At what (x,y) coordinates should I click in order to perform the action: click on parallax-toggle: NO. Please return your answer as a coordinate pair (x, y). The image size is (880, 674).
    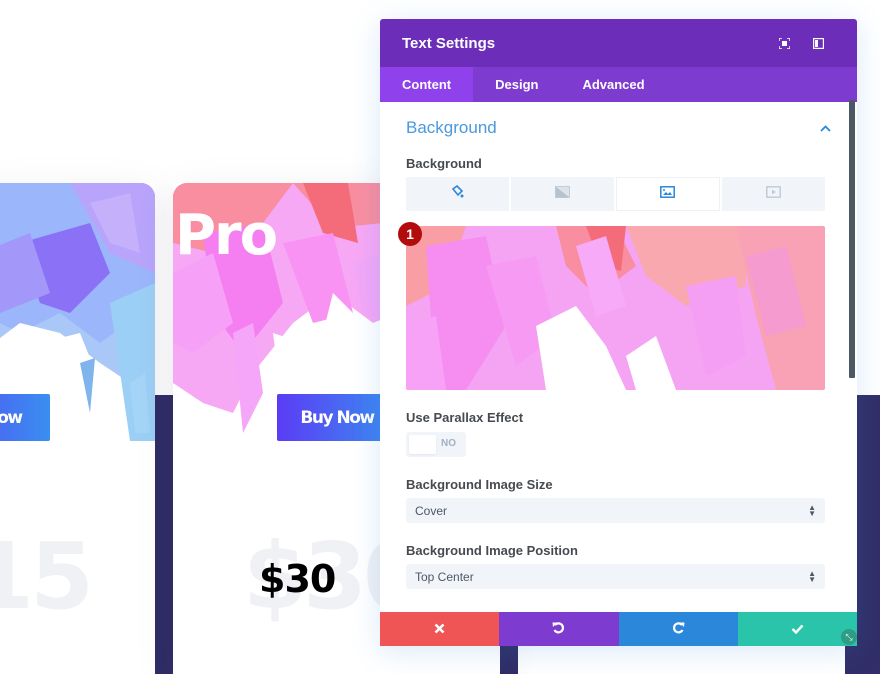
    Looking at the image, I should click on (436, 444).